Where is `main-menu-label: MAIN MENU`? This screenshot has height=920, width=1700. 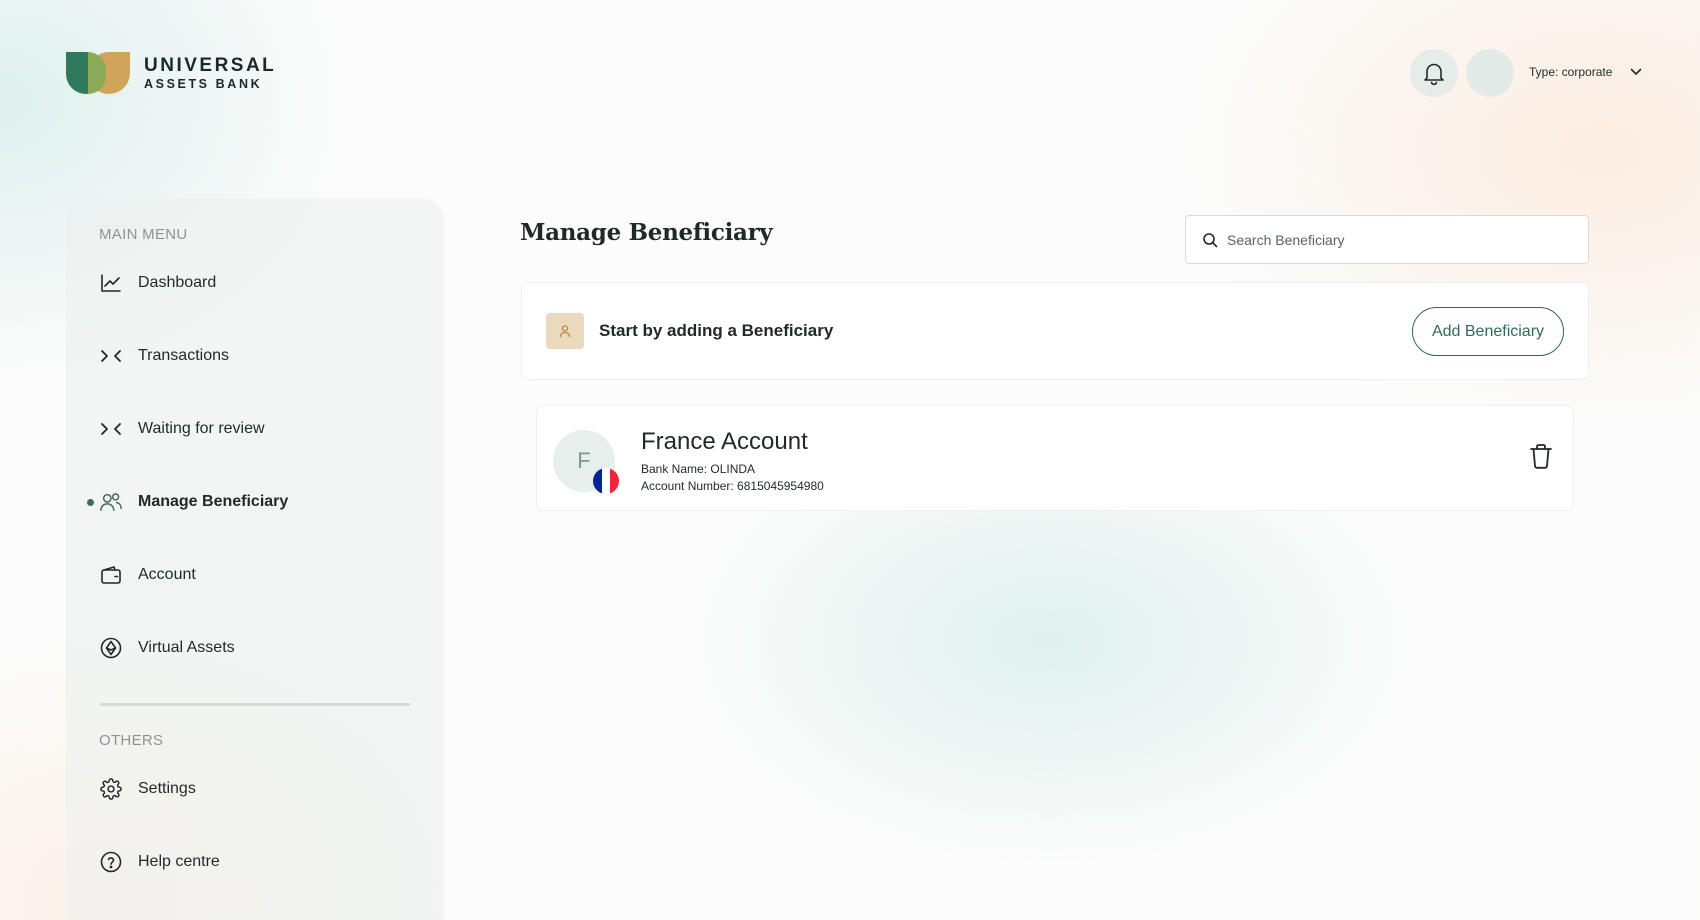 main-menu-label: MAIN MENU is located at coordinates (143, 234).